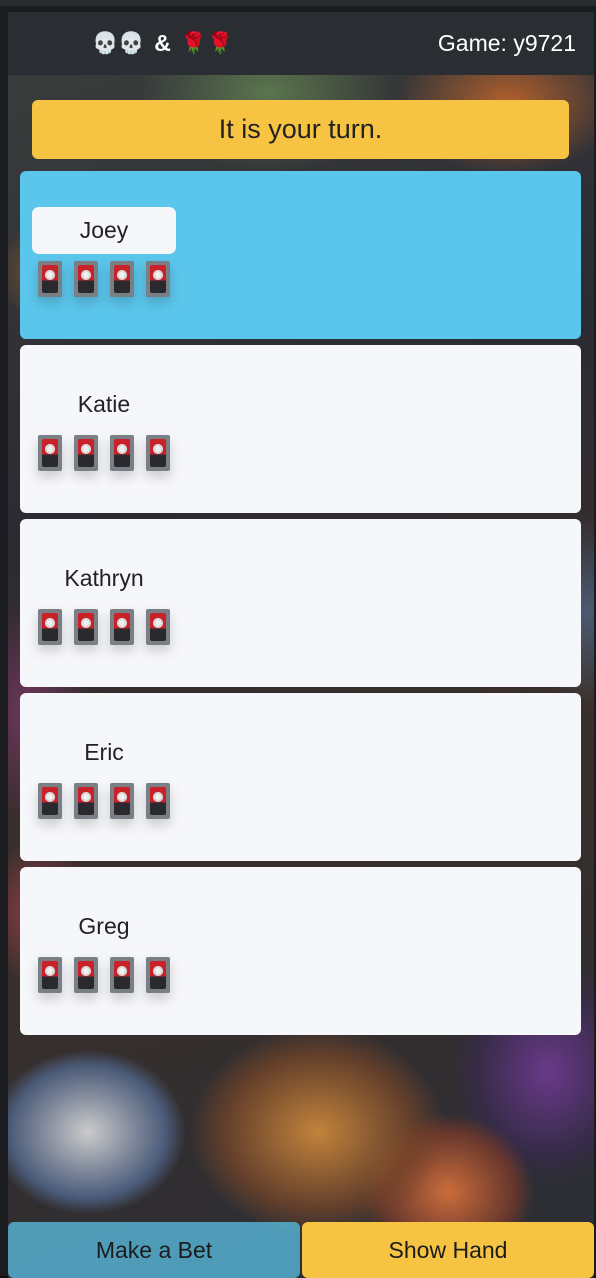 The width and height of the screenshot is (596, 1278). What do you see at coordinates (300, 777) in the screenshot?
I see `player-card-eric: Eric` at bounding box center [300, 777].